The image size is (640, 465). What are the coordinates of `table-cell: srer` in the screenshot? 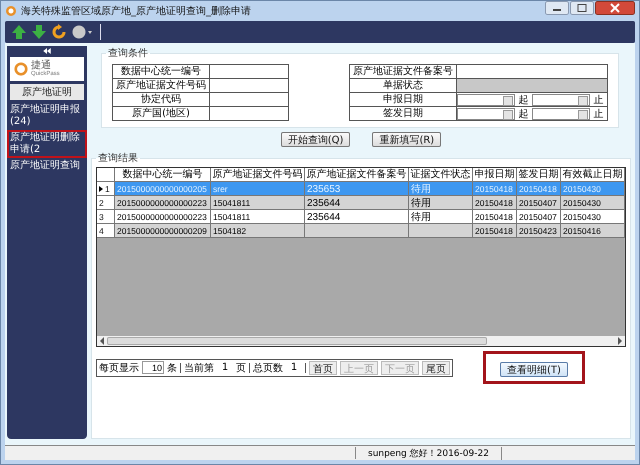 It's located at (220, 189).